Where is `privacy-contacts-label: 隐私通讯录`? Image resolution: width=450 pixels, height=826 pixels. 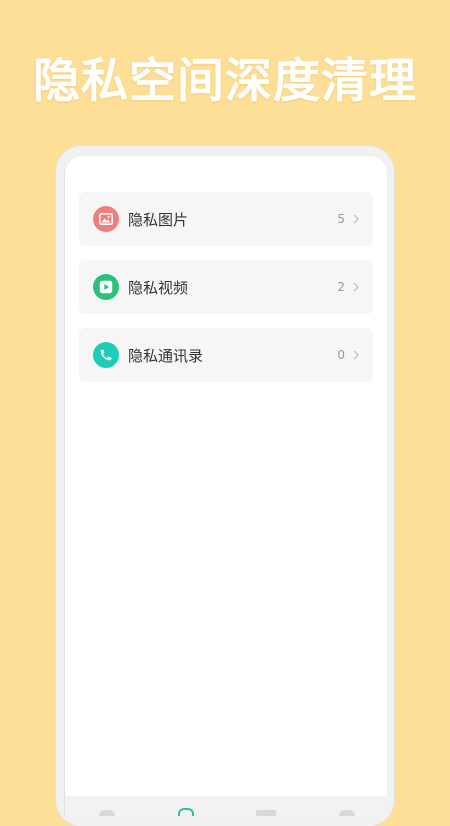 privacy-contacts-label: 隐私通讯录 is located at coordinates (166, 355).